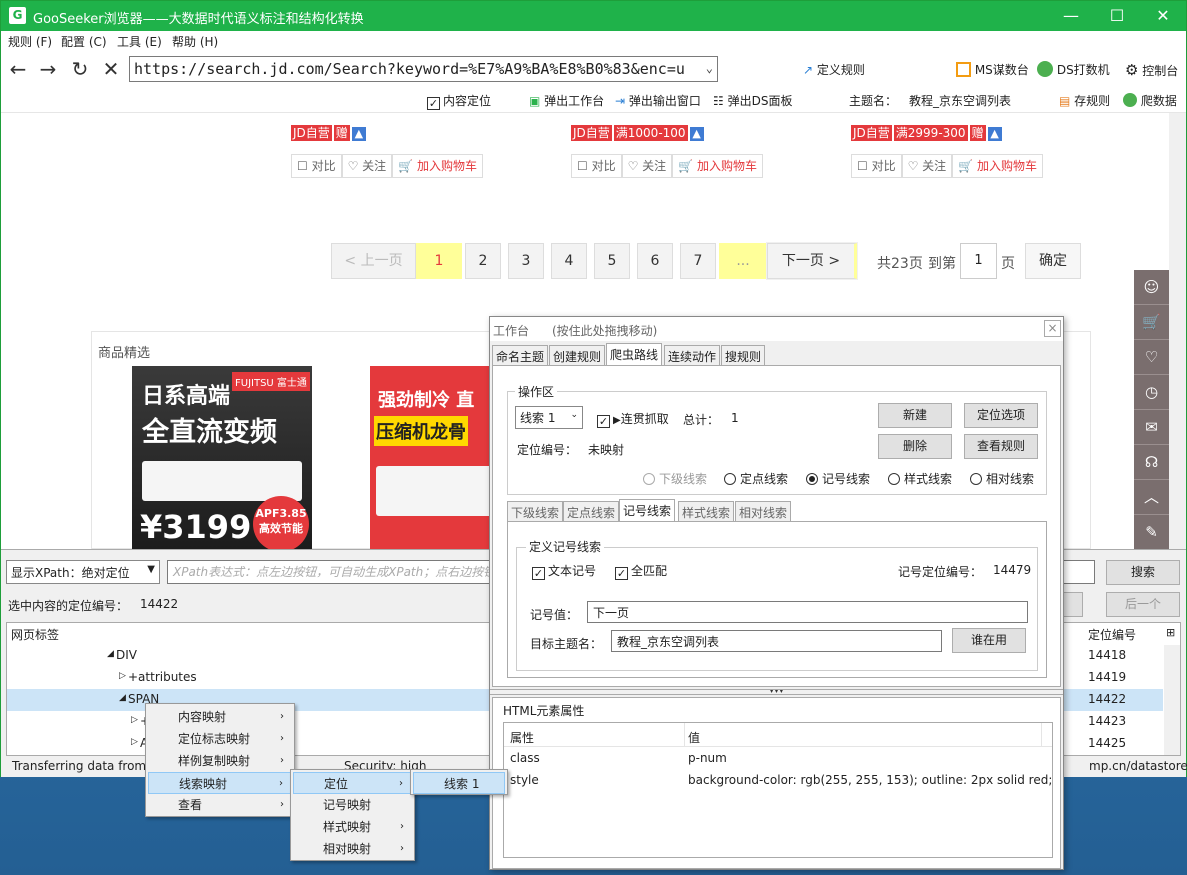  What do you see at coordinates (1151, 532) in the screenshot?
I see `feedback-icon: ✎` at bounding box center [1151, 532].